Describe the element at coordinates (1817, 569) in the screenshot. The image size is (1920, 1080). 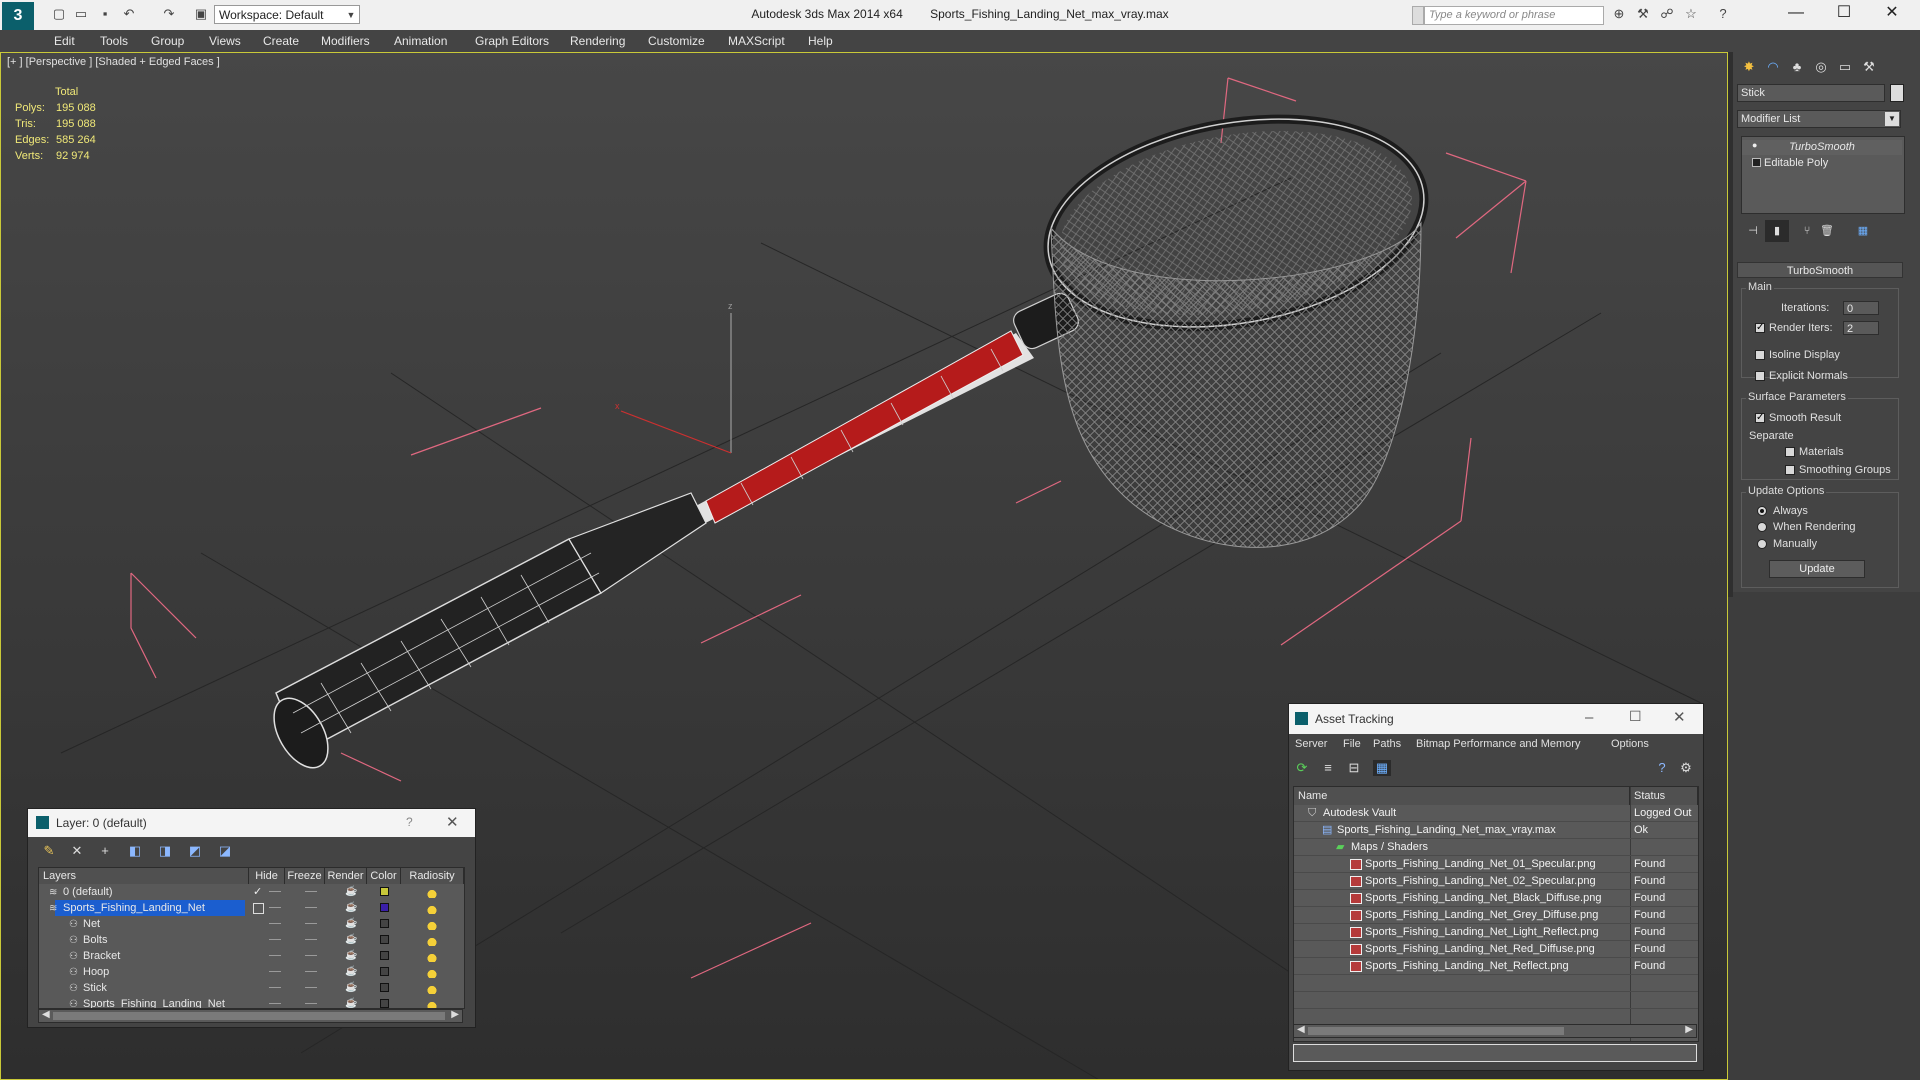
I see `update-button: Update` at that location.